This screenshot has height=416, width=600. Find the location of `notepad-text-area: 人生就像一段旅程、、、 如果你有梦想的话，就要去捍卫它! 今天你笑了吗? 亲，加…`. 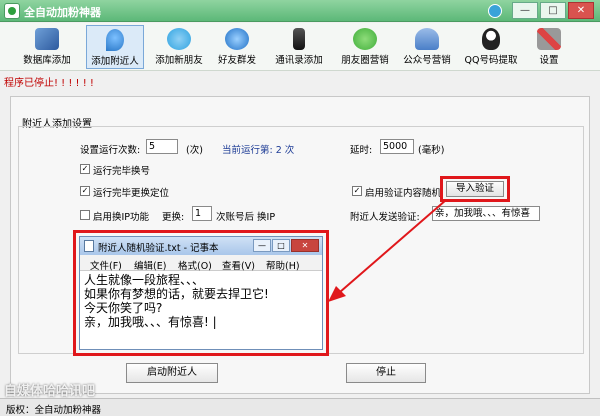

notepad-text-area: 人生就像一段旅程、、、 如果你有梦想的话，就要去捍卫它! 今天你笑了吗? 亲，加… is located at coordinates (200, 301).